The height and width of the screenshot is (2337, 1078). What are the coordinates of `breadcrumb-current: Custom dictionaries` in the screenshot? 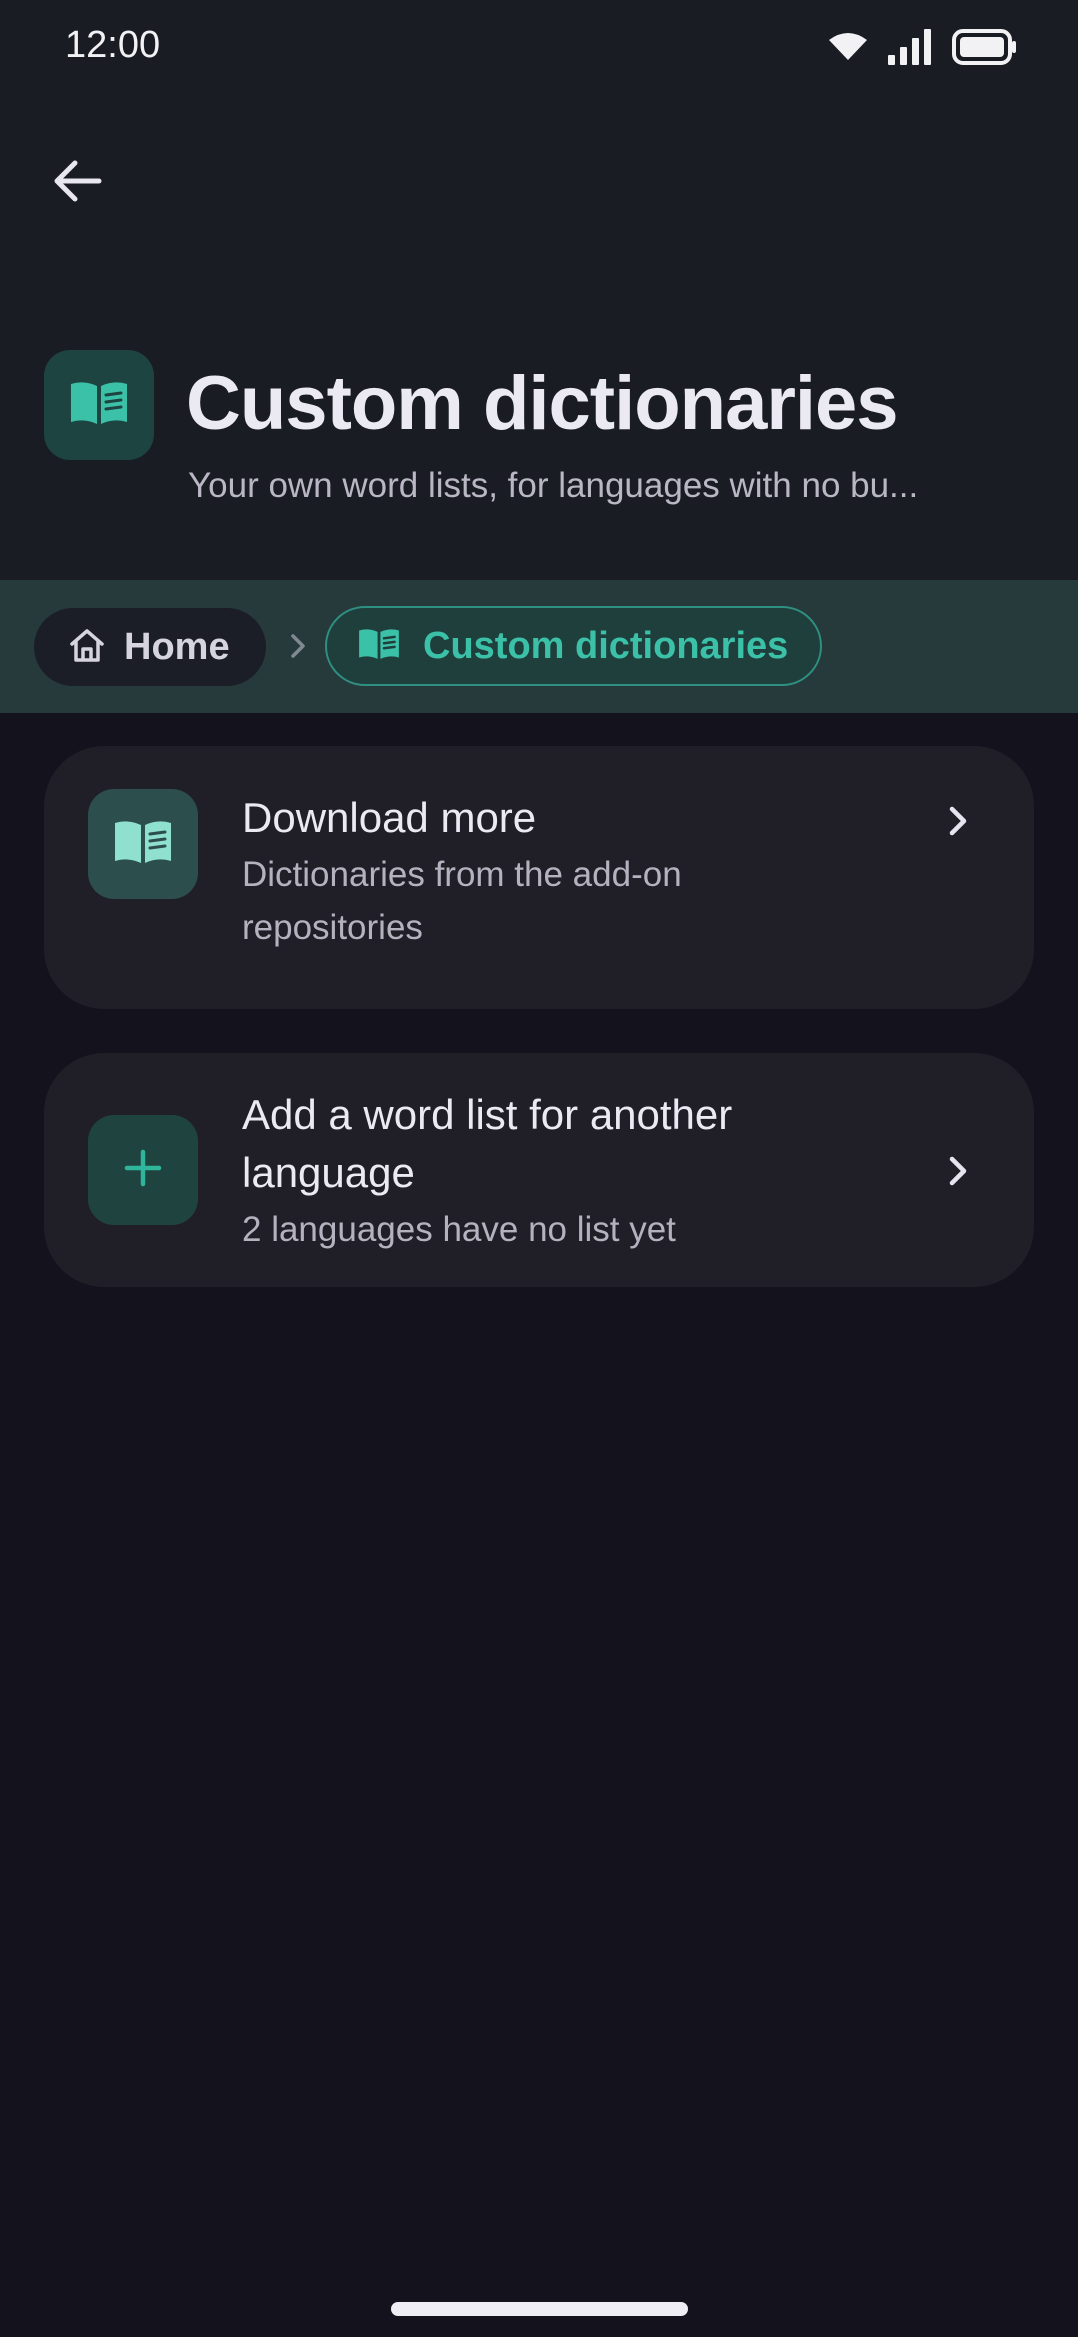 It's located at (573, 646).